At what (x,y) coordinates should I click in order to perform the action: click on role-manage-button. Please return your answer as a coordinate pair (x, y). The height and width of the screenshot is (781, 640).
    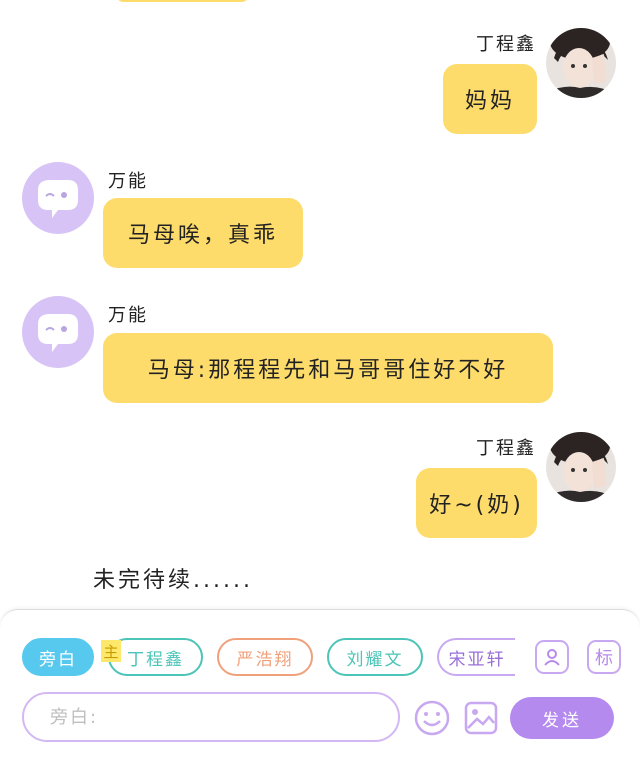
    Looking at the image, I should click on (552, 657).